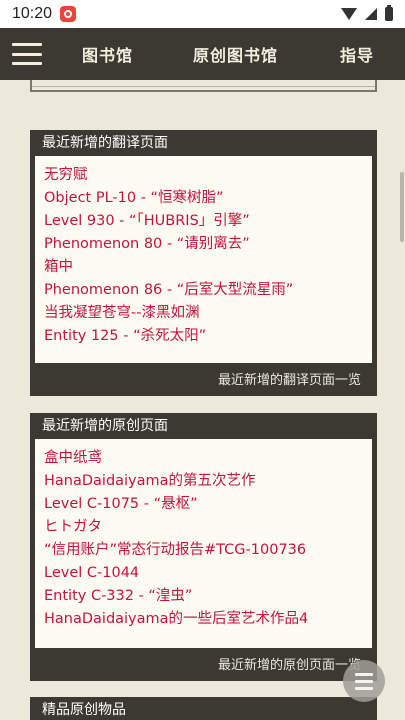  I want to click on list-item: “信用账户”常态行动报告#TCG-100736, so click(203, 550).